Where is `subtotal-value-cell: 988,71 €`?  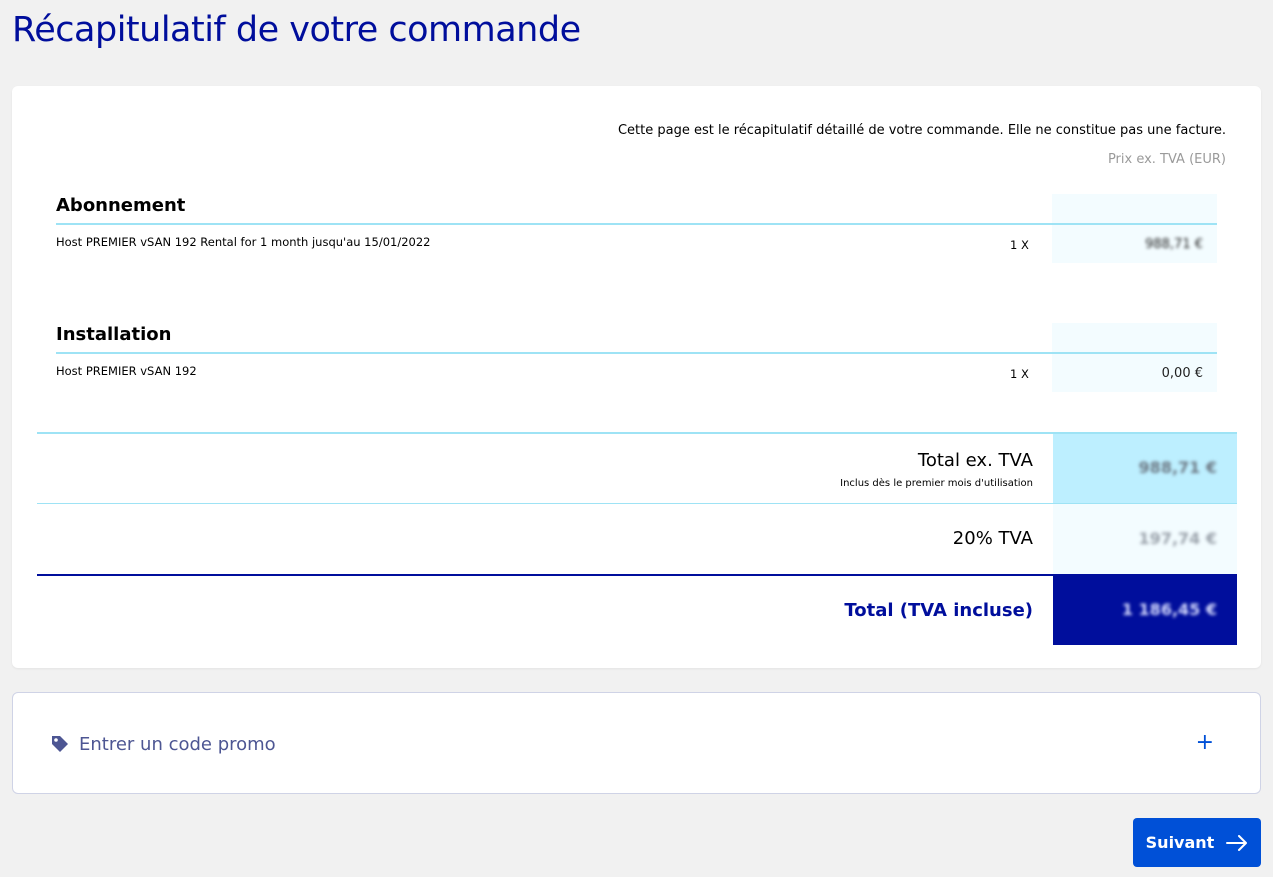 subtotal-value-cell: 988,71 € is located at coordinates (1145, 468).